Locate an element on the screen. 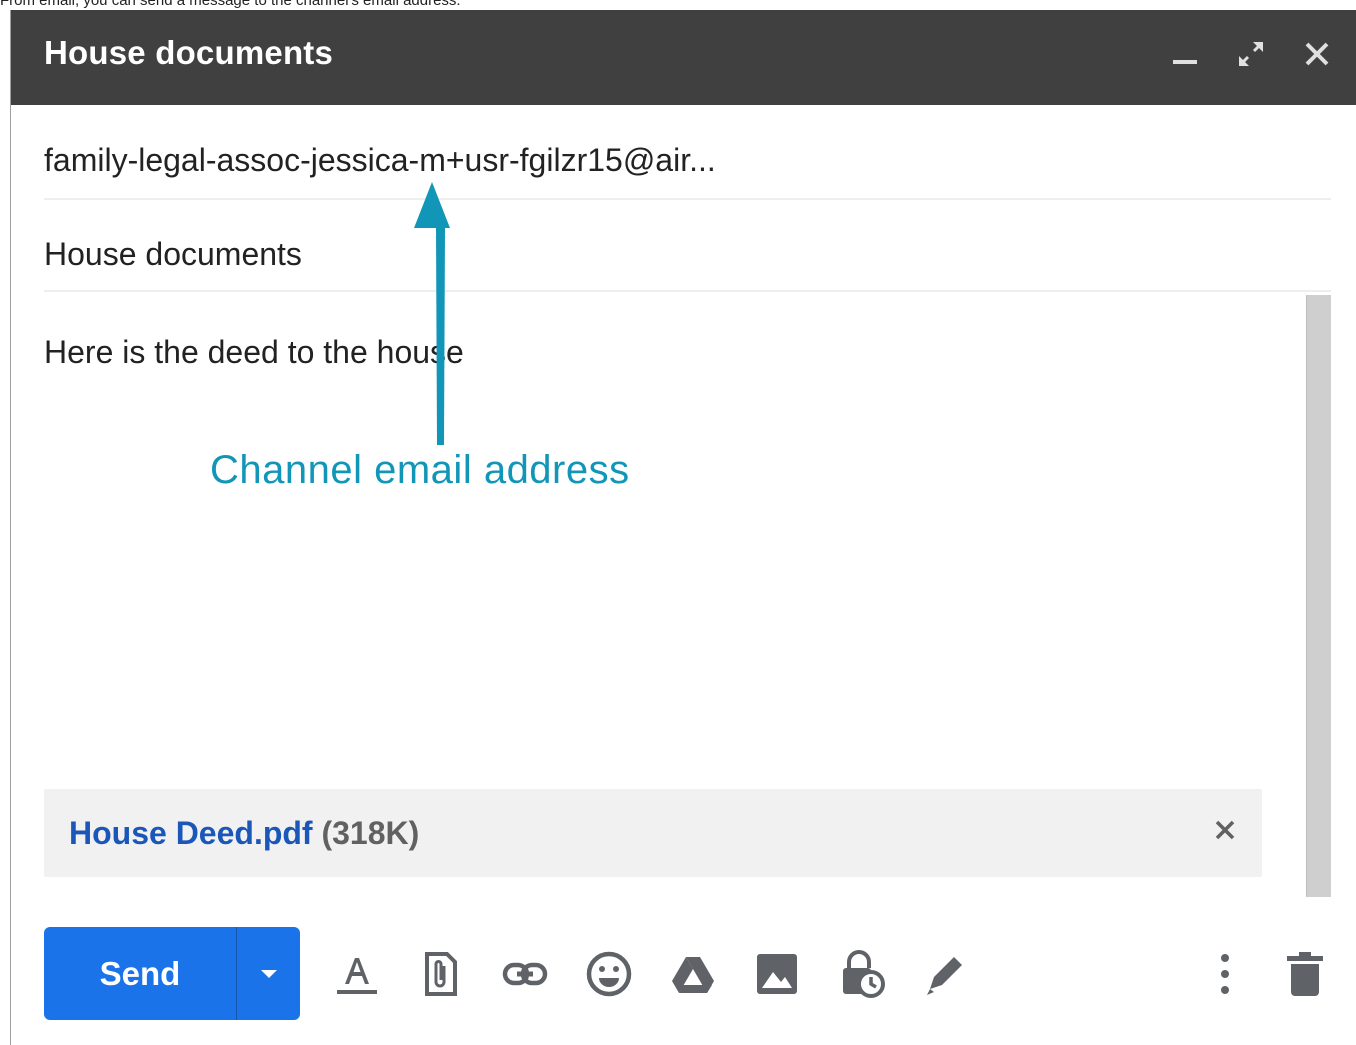  attachment-name: House Deed.pdf is located at coordinates (191, 833).